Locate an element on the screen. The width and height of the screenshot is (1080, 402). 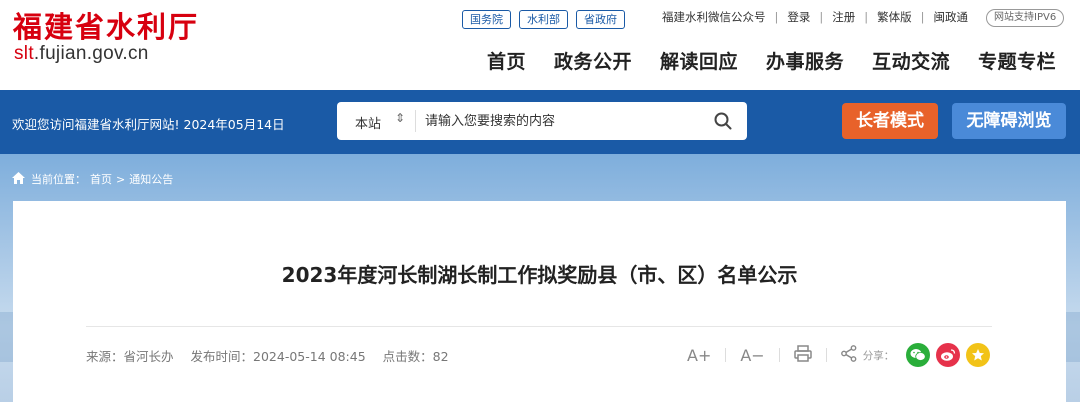
share-icon is located at coordinates (848, 355).